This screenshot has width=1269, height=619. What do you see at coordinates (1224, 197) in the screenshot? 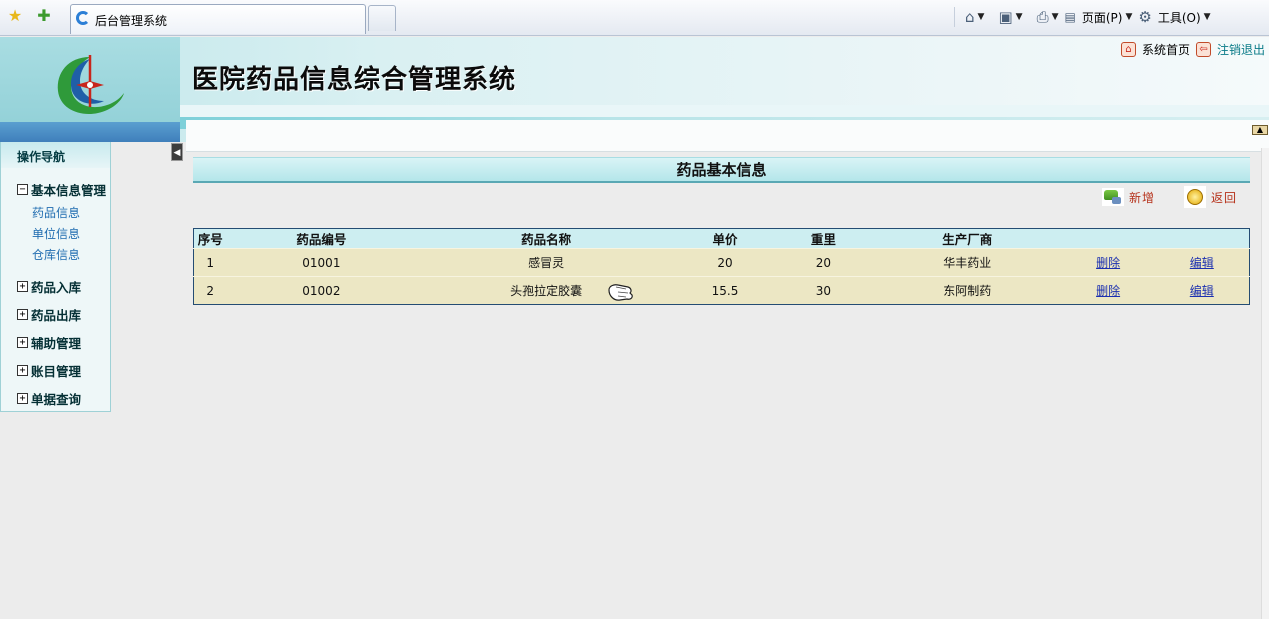
I see `back-label: 返回` at bounding box center [1224, 197].